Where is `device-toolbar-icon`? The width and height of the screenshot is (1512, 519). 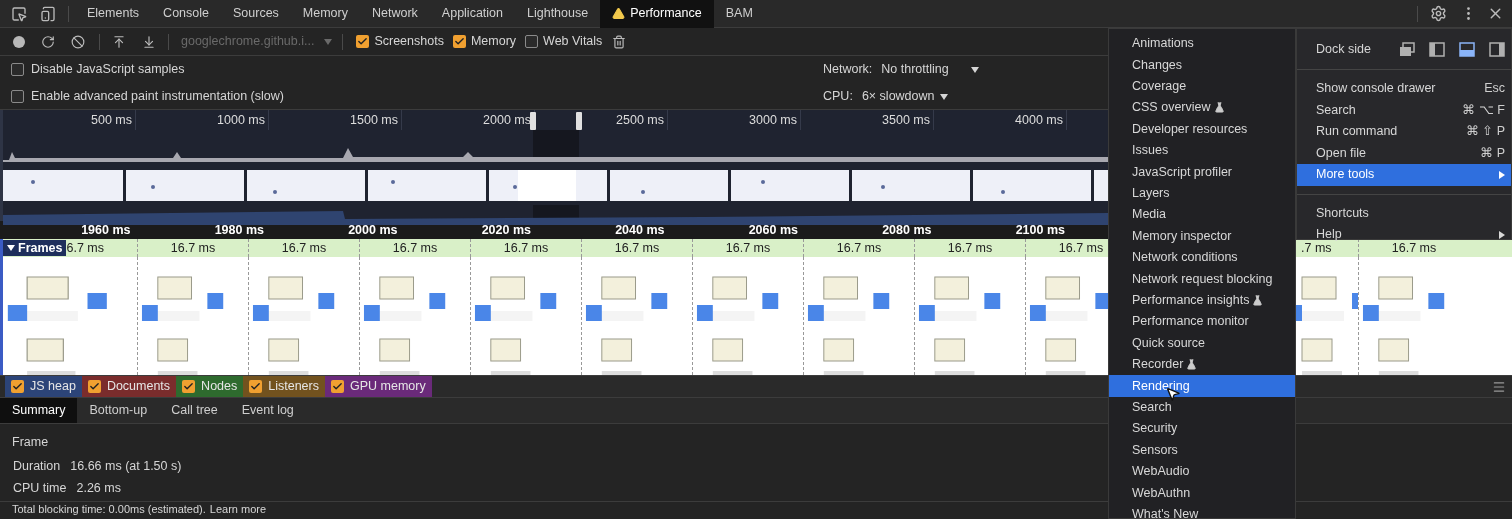 device-toolbar-icon is located at coordinates (48, 13).